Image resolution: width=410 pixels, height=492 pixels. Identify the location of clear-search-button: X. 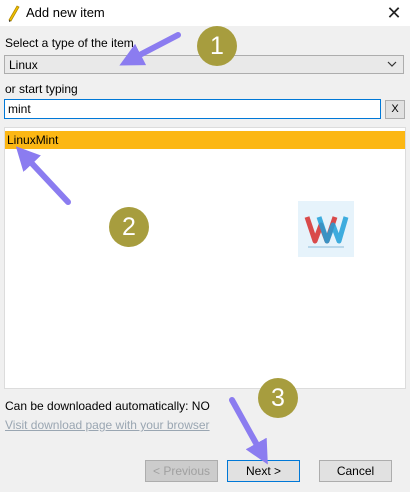
(395, 109).